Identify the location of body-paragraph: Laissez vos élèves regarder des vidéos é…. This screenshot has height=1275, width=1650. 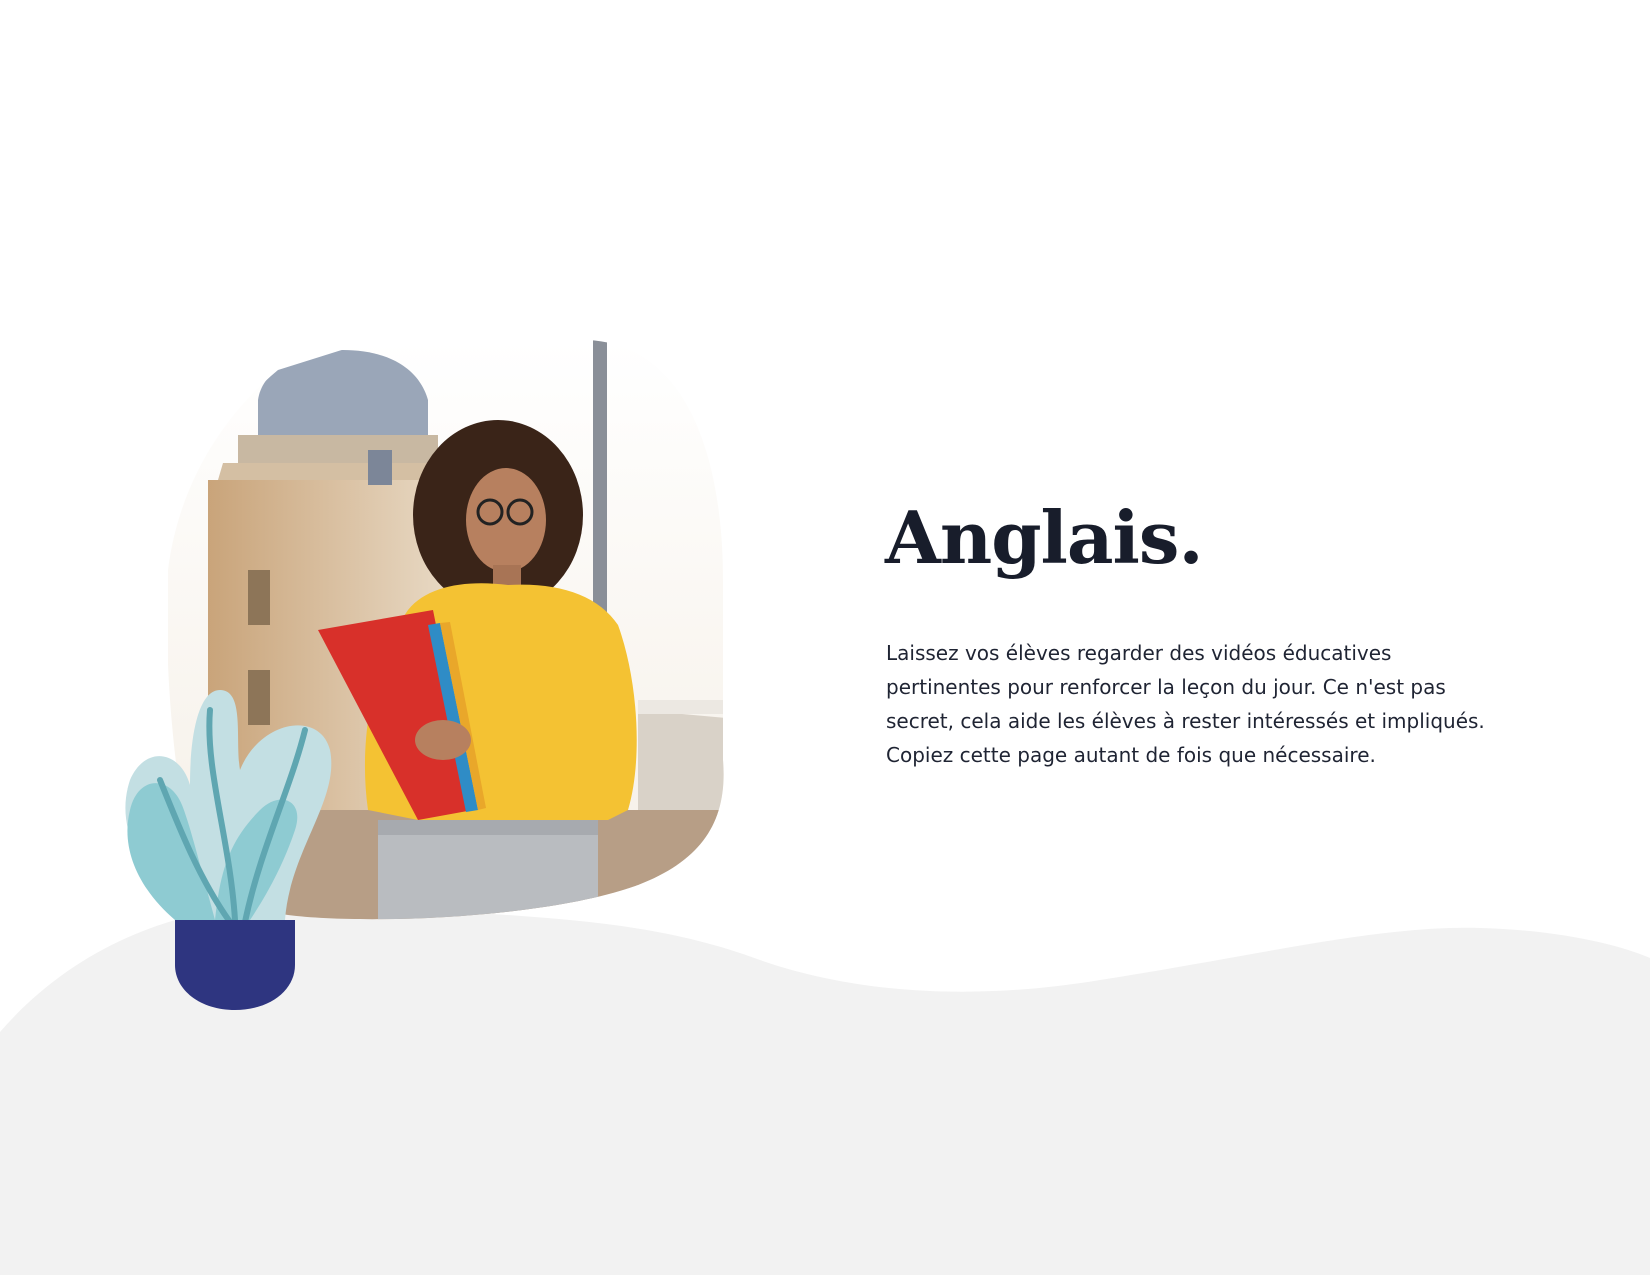
(1185, 704).